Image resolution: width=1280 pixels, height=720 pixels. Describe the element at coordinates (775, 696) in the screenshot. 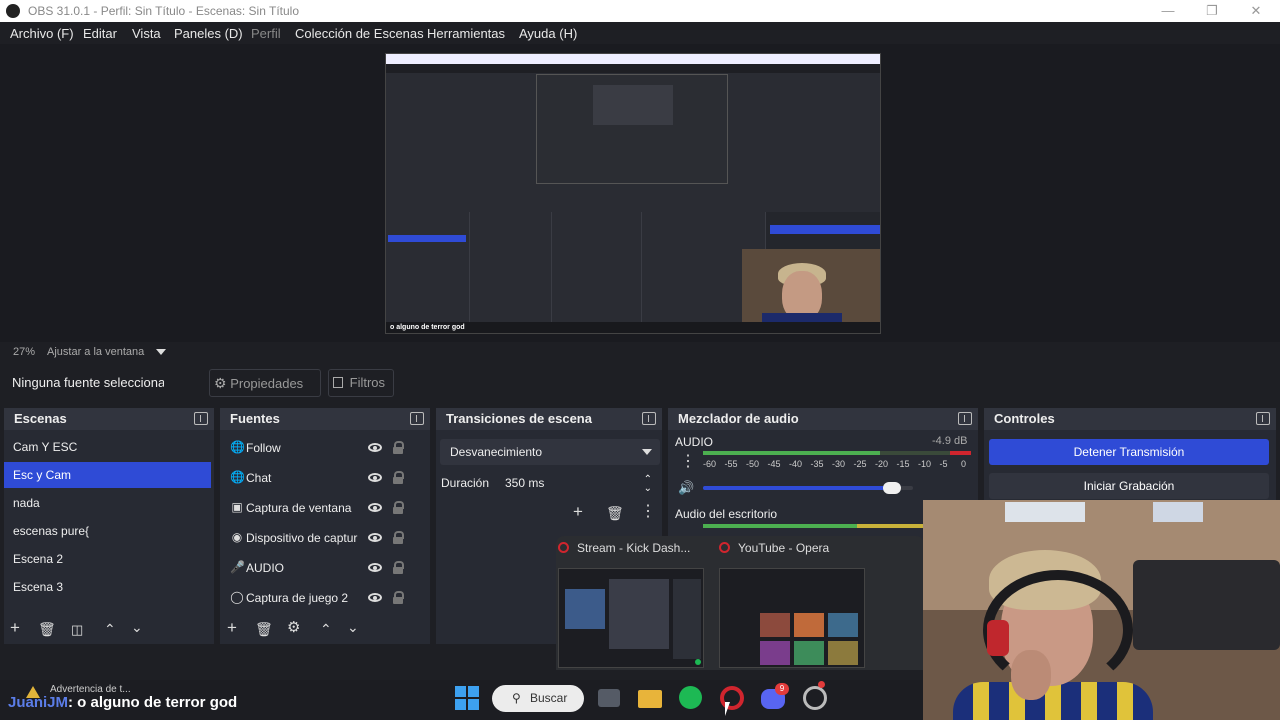

I see `discord-icon: 9` at that location.